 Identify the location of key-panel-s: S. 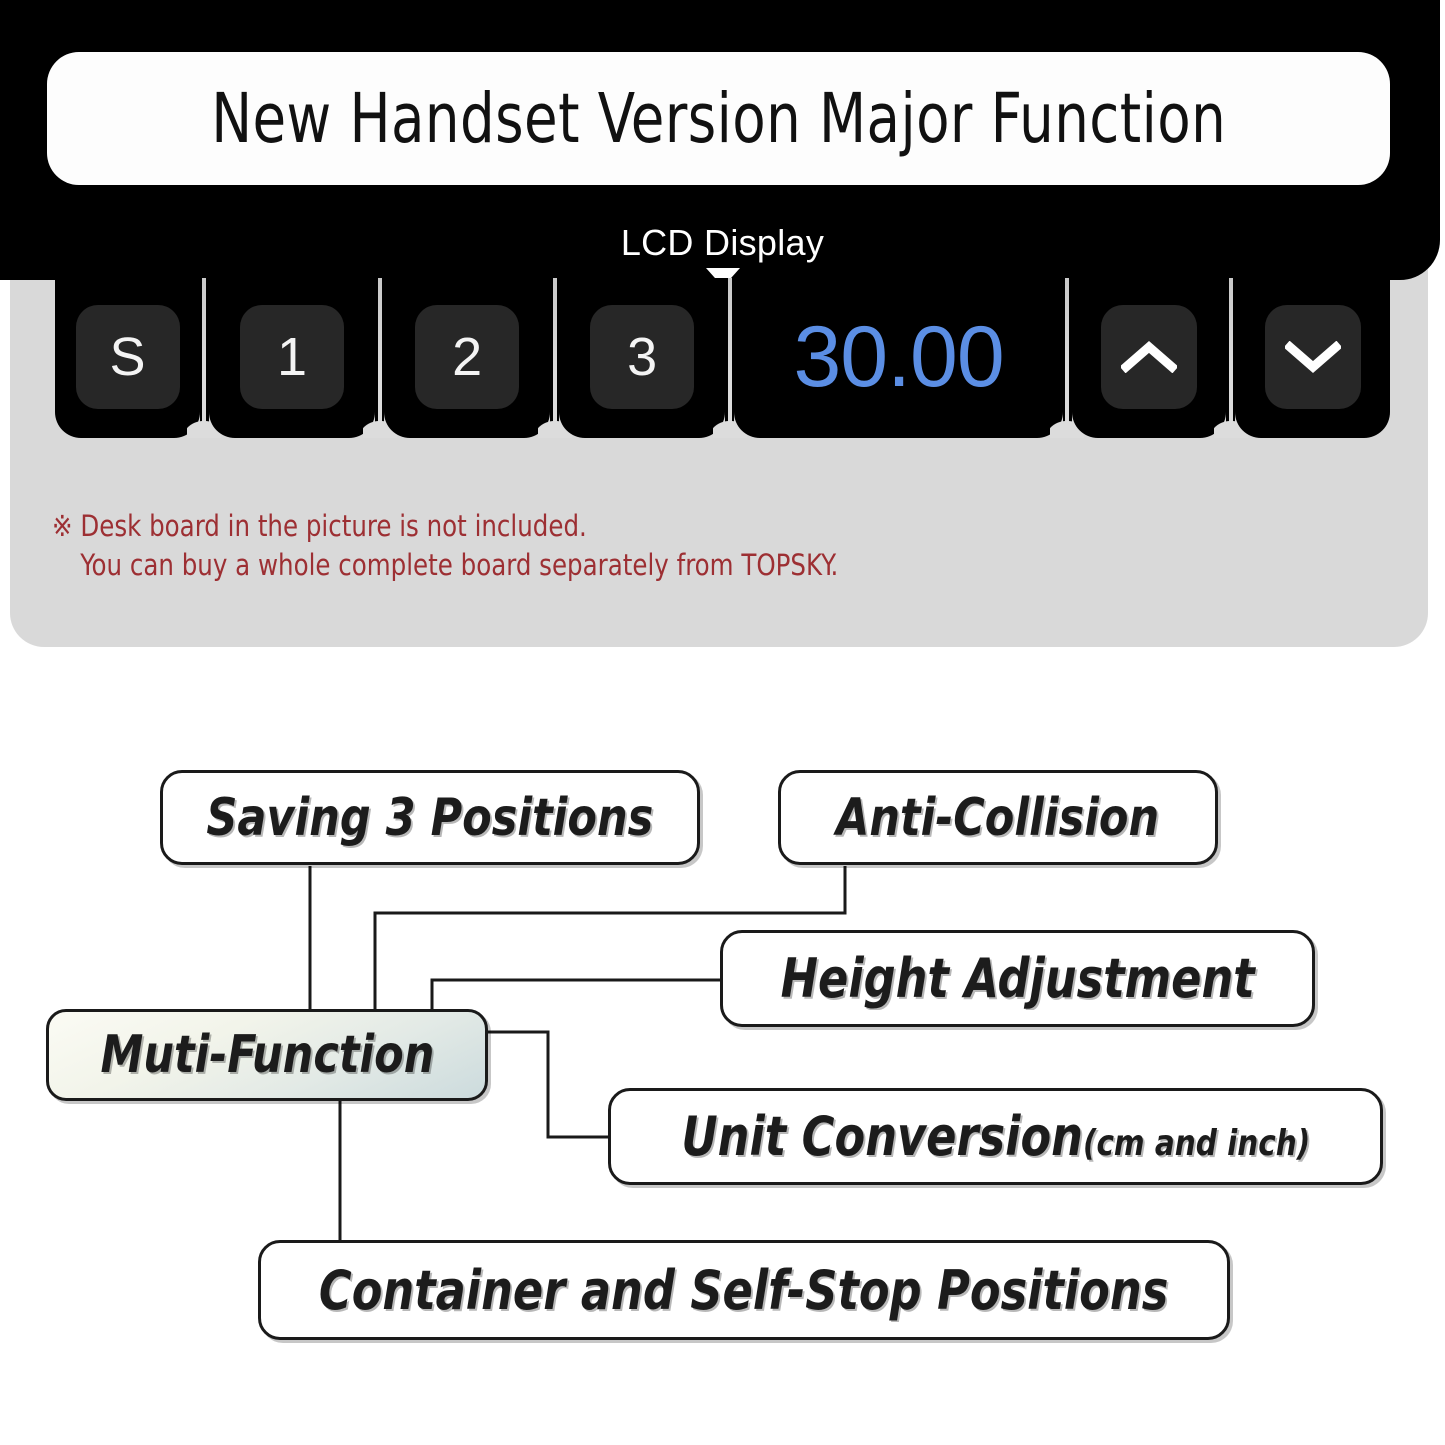
(128, 358).